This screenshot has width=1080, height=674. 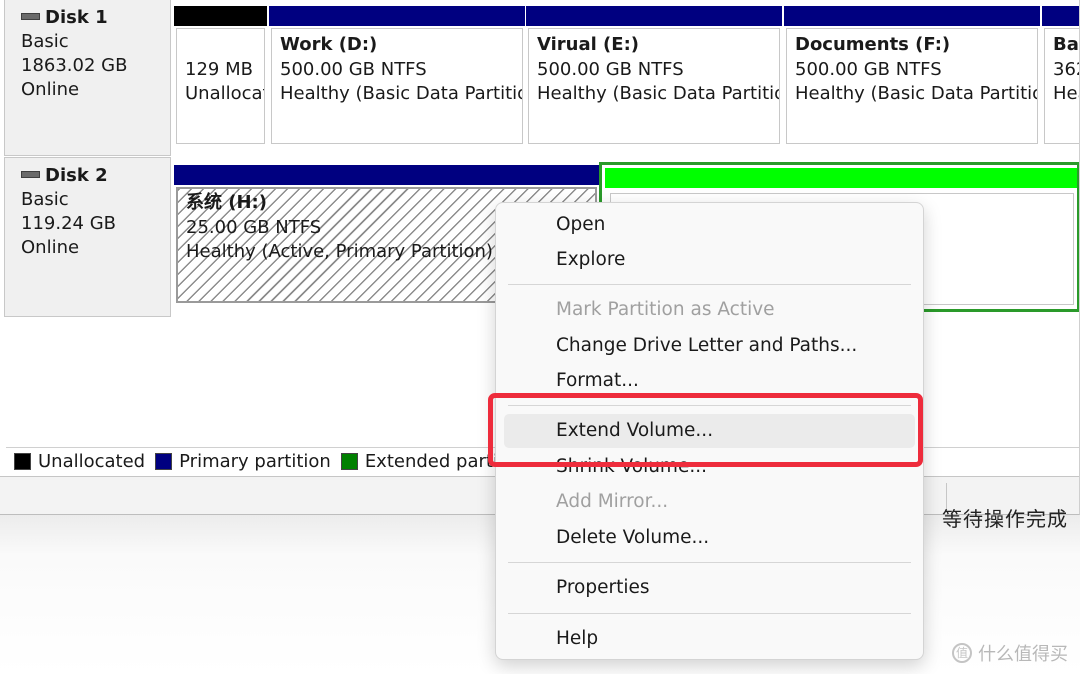 I want to click on disk-size: 1863.02 GB, so click(x=74, y=65).